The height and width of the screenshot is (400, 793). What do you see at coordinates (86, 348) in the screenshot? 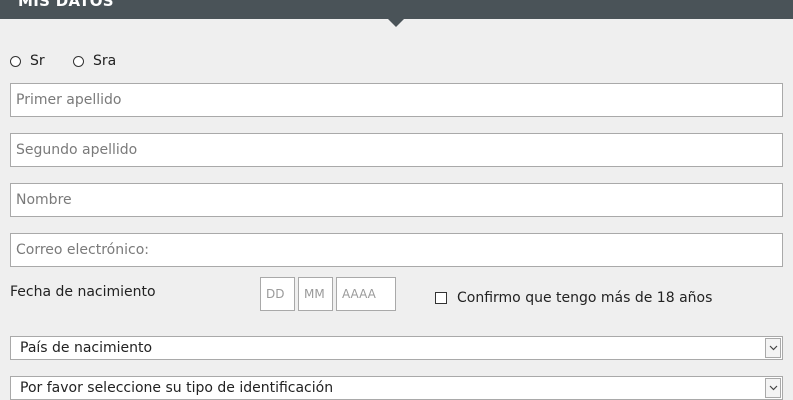
I see `birth-country-selected-value: País de nacimiento` at bounding box center [86, 348].